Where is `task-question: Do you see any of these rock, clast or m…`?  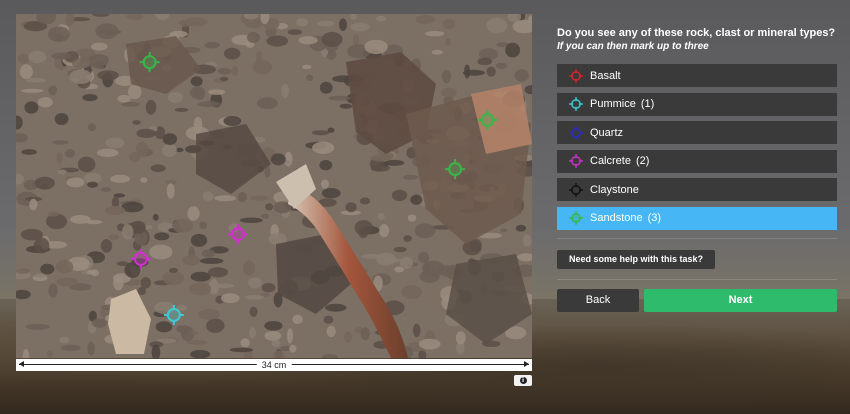 task-question: Do you see any of these rock, clast or m… is located at coordinates (696, 33).